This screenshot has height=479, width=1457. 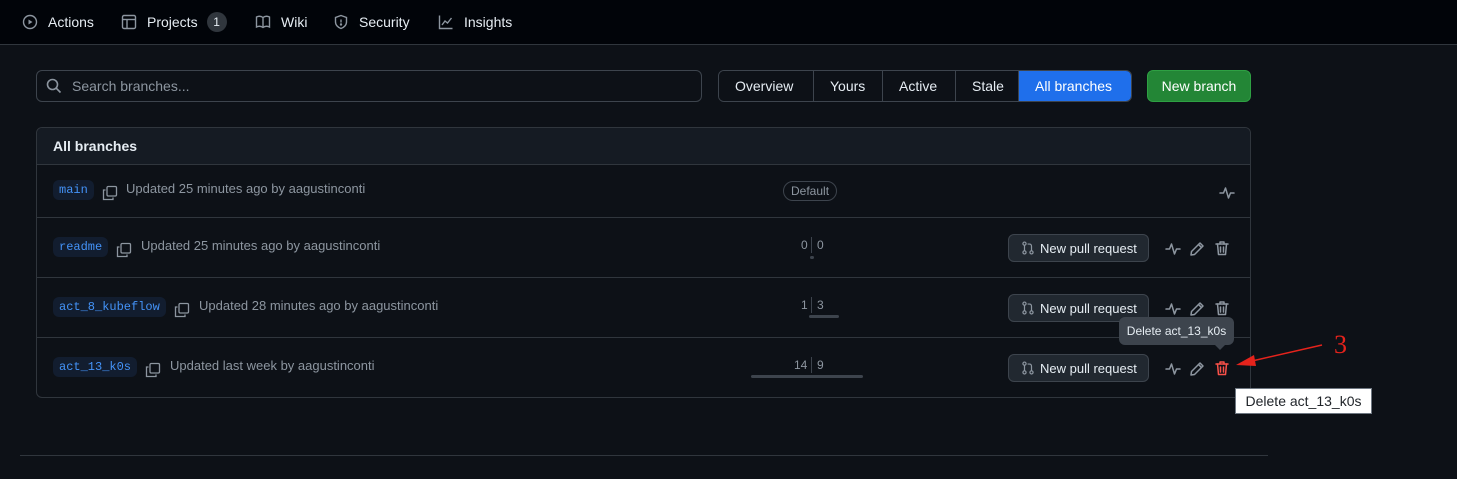 What do you see at coordinates (1176, 333) in the screenshot?
I see `delete-branch-tooltip: Delete act_13_k0s` at bounding box center [1176, 333].